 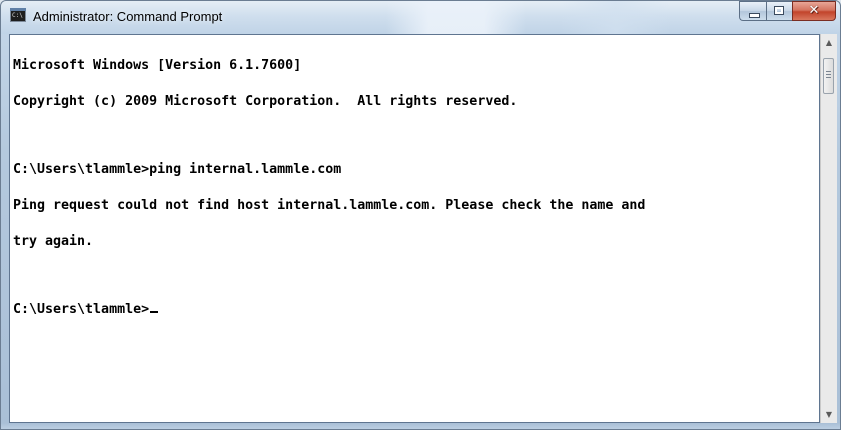 What do you see at coordinates (157, 65) in the screenshot?
I see `console-line: Microsoft Windows [Version 6.1.7600]` at bounding box center [157, 65].